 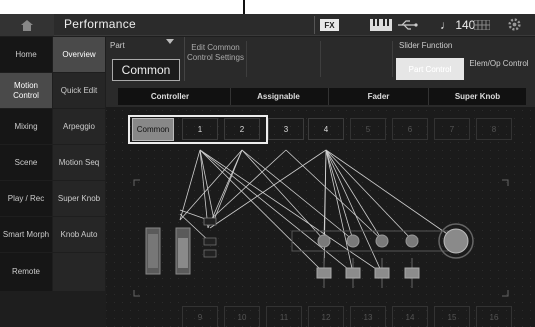 I want to click on part-9: 9, so click(x=200, y=316).